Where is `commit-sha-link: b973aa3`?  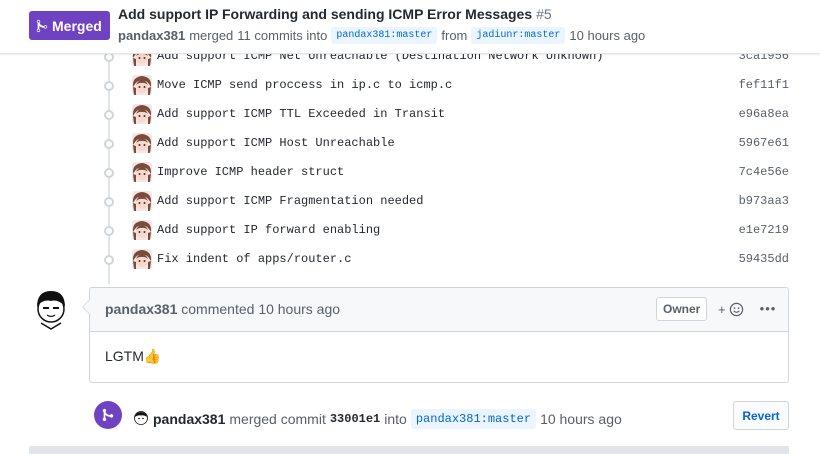
commit-sha-link: b973aa3 is located at coordinates (764, 201).